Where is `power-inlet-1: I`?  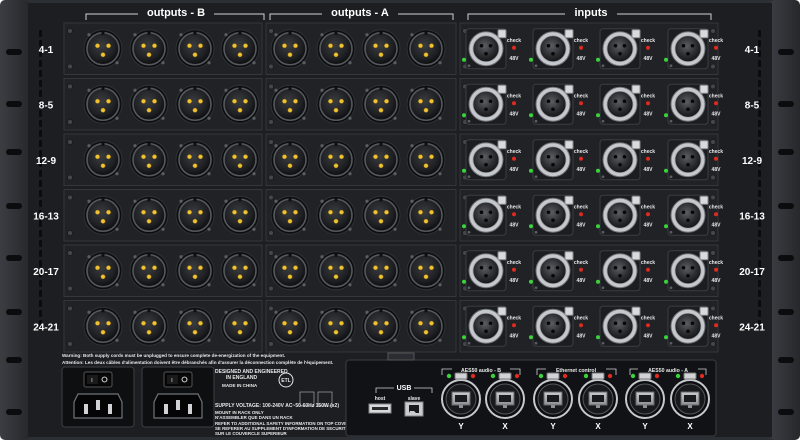
power-inlet-1: I is located at coordinates (98, 397).